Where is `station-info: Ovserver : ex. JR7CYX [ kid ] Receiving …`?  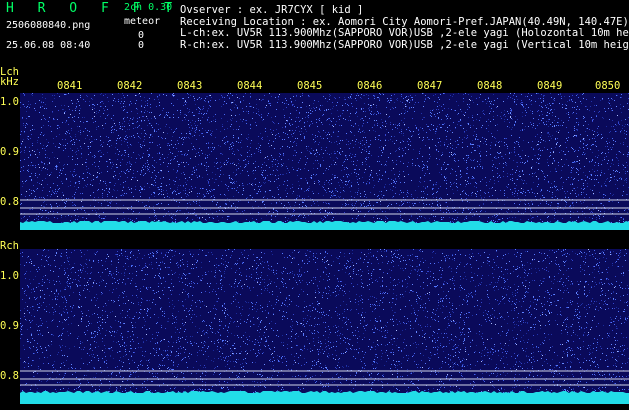 station-info: Ovserver : ex. JR7CYX [ kid ] Receiving … is located at coordinates (404, 27).